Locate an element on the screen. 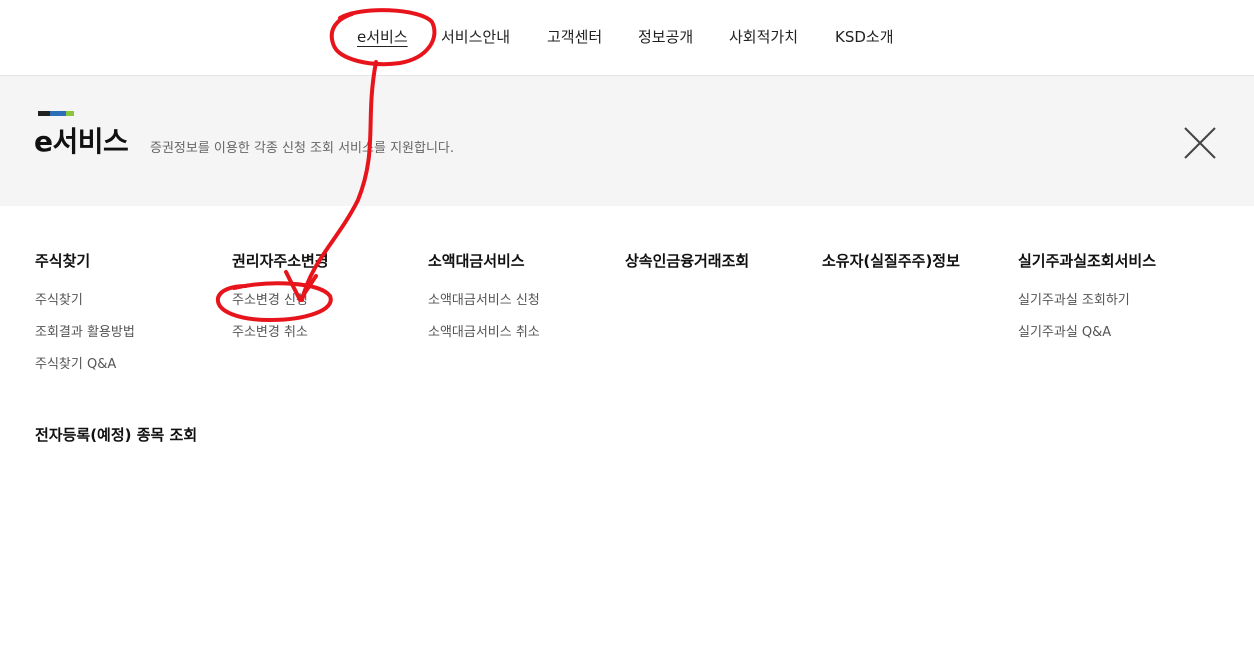  column-title: 상속인금융거래조회 is located at coordinates (720, 260).